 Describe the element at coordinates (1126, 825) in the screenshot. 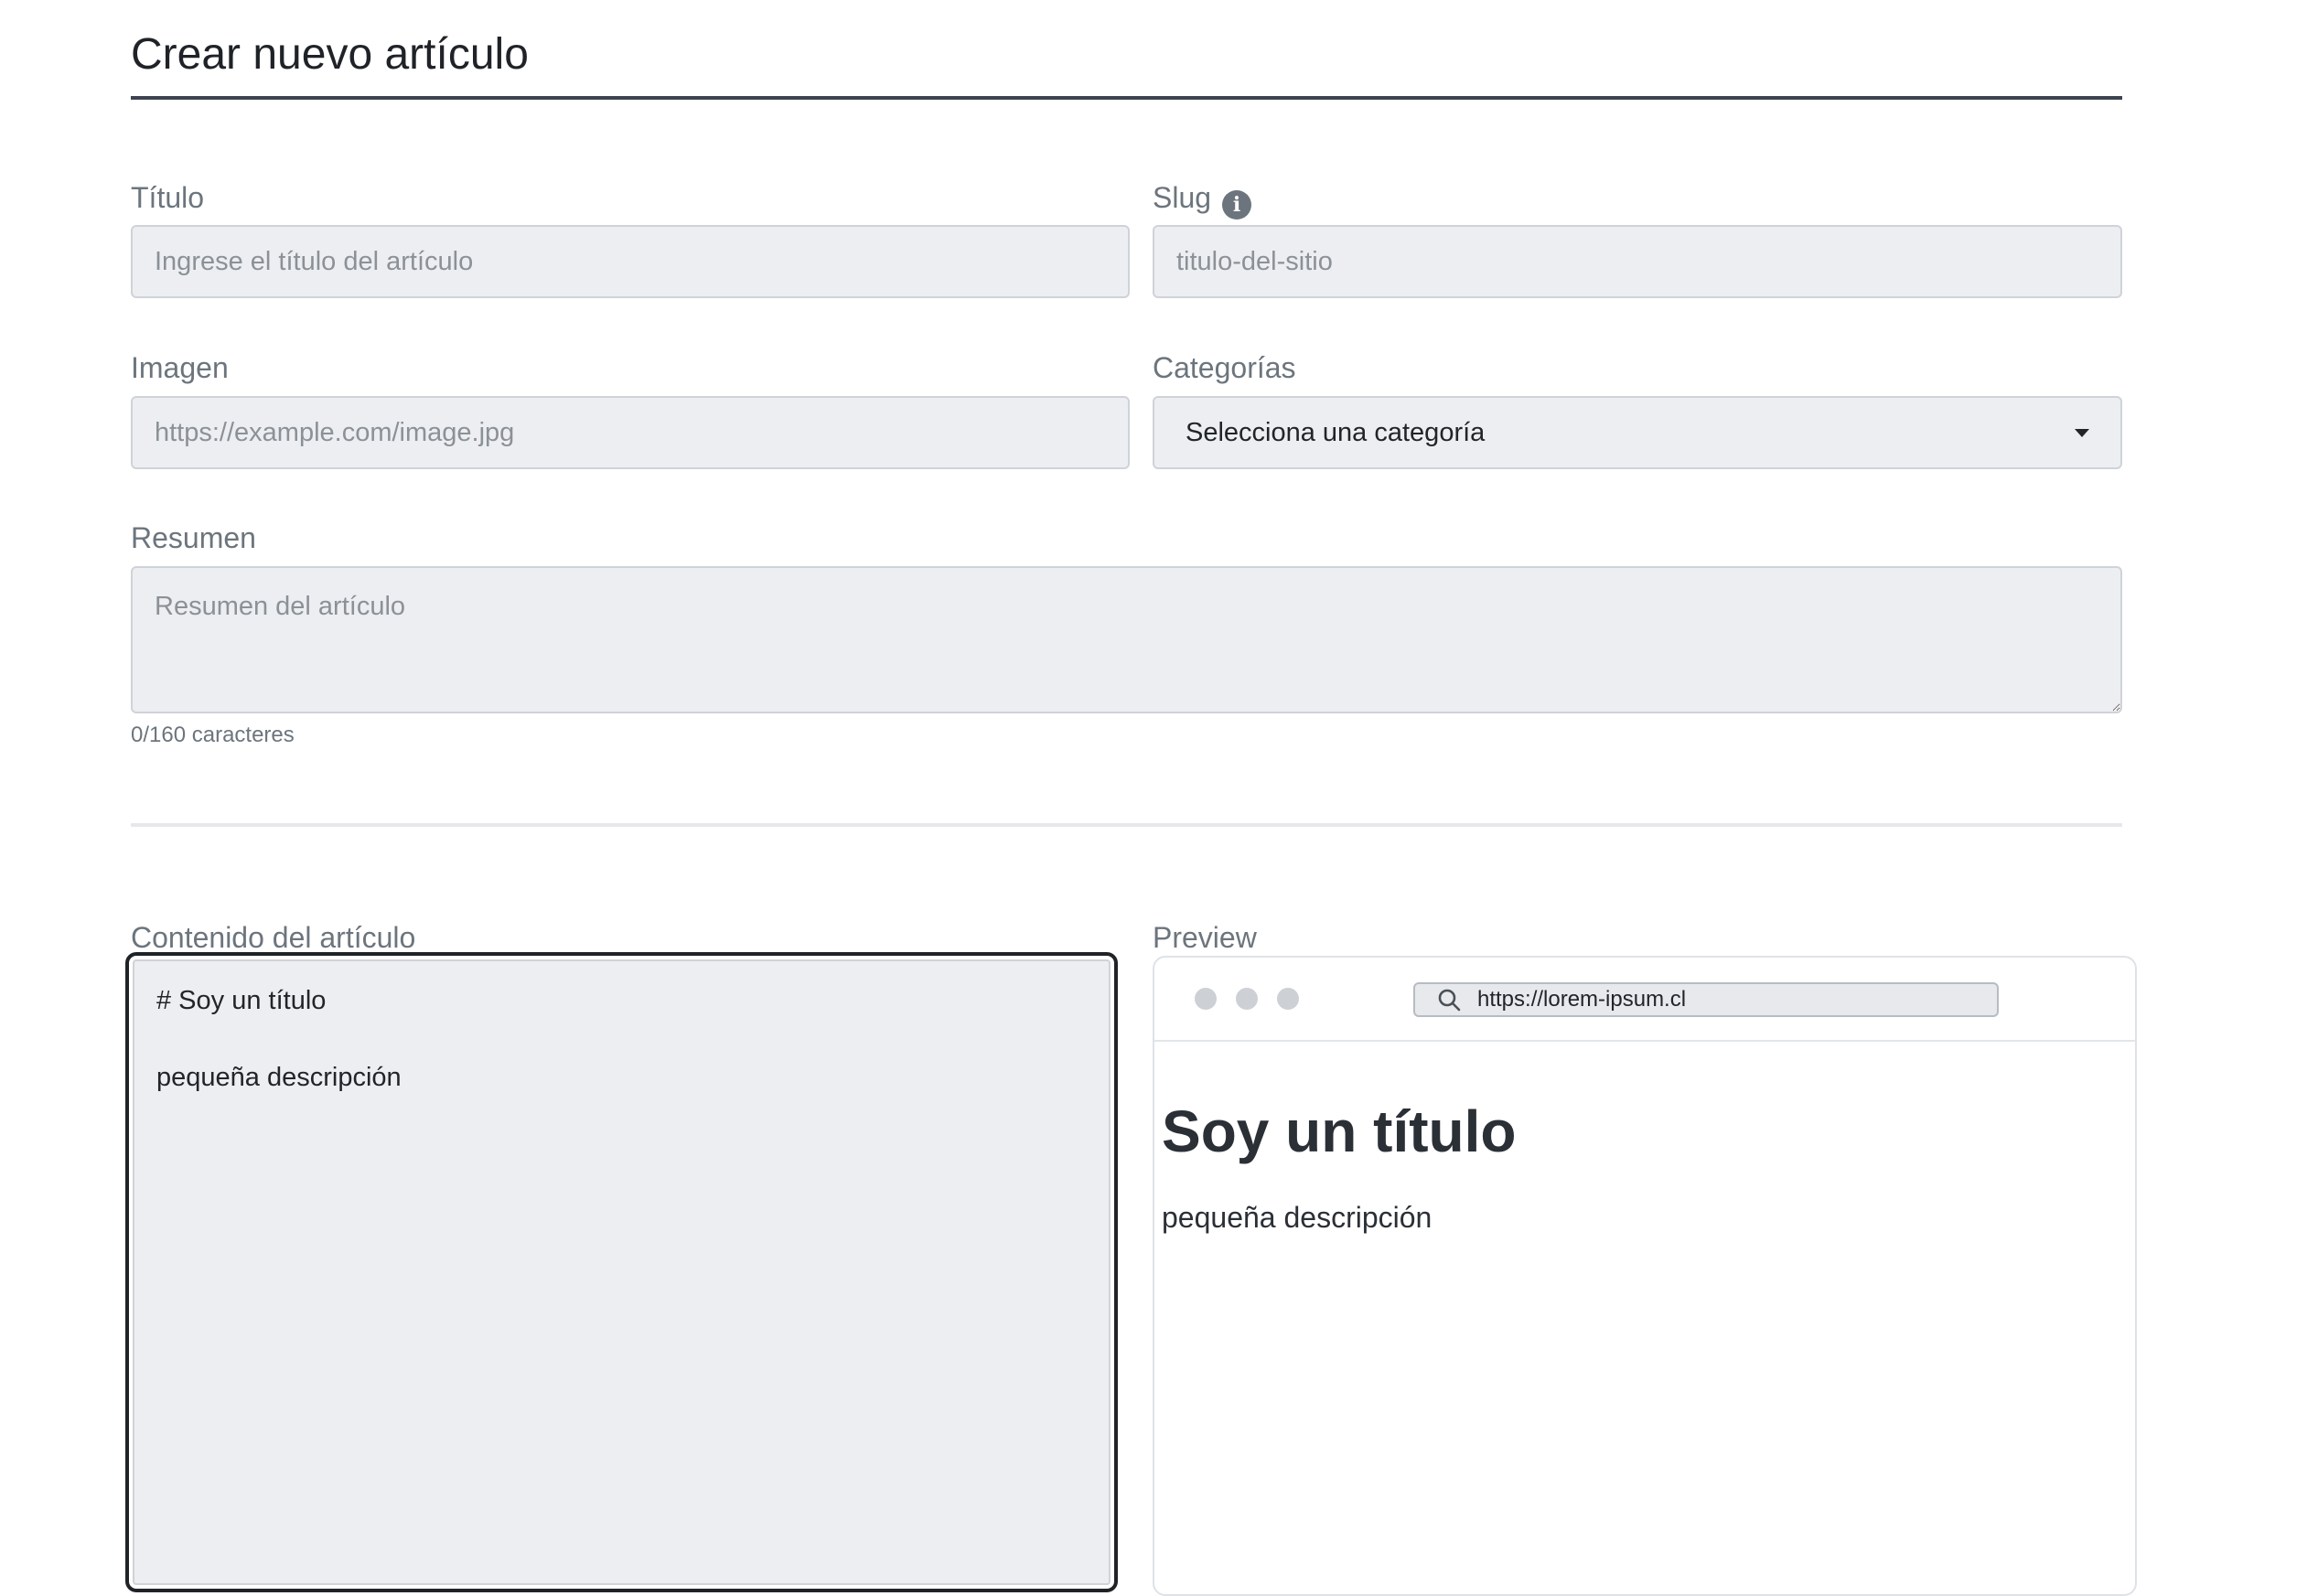

I see `section-divider` at that location.